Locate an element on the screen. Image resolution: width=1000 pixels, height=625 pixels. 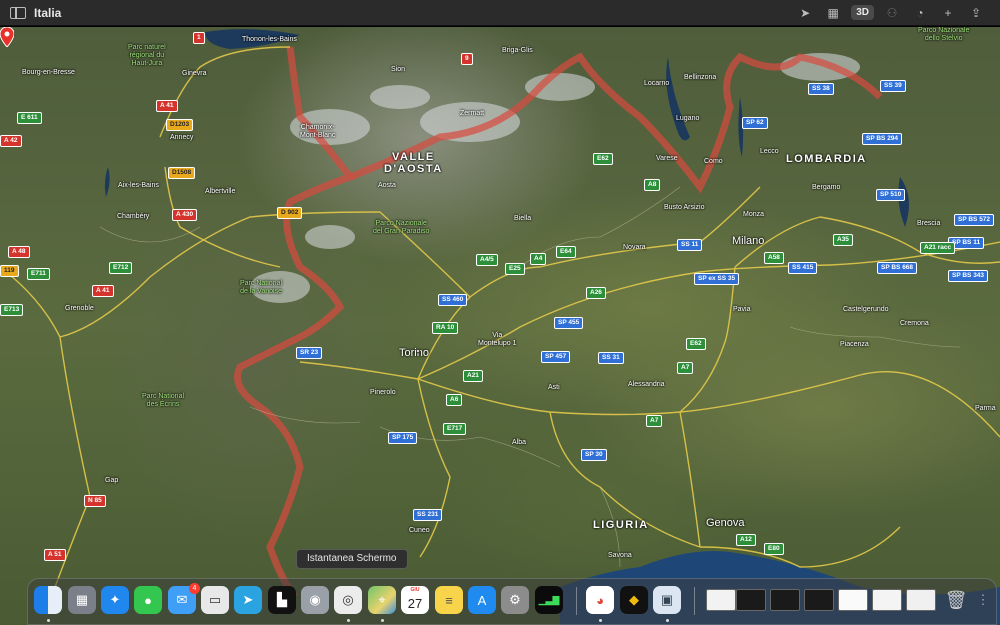
city-savona: Savona is located at coordinates (620, 555).